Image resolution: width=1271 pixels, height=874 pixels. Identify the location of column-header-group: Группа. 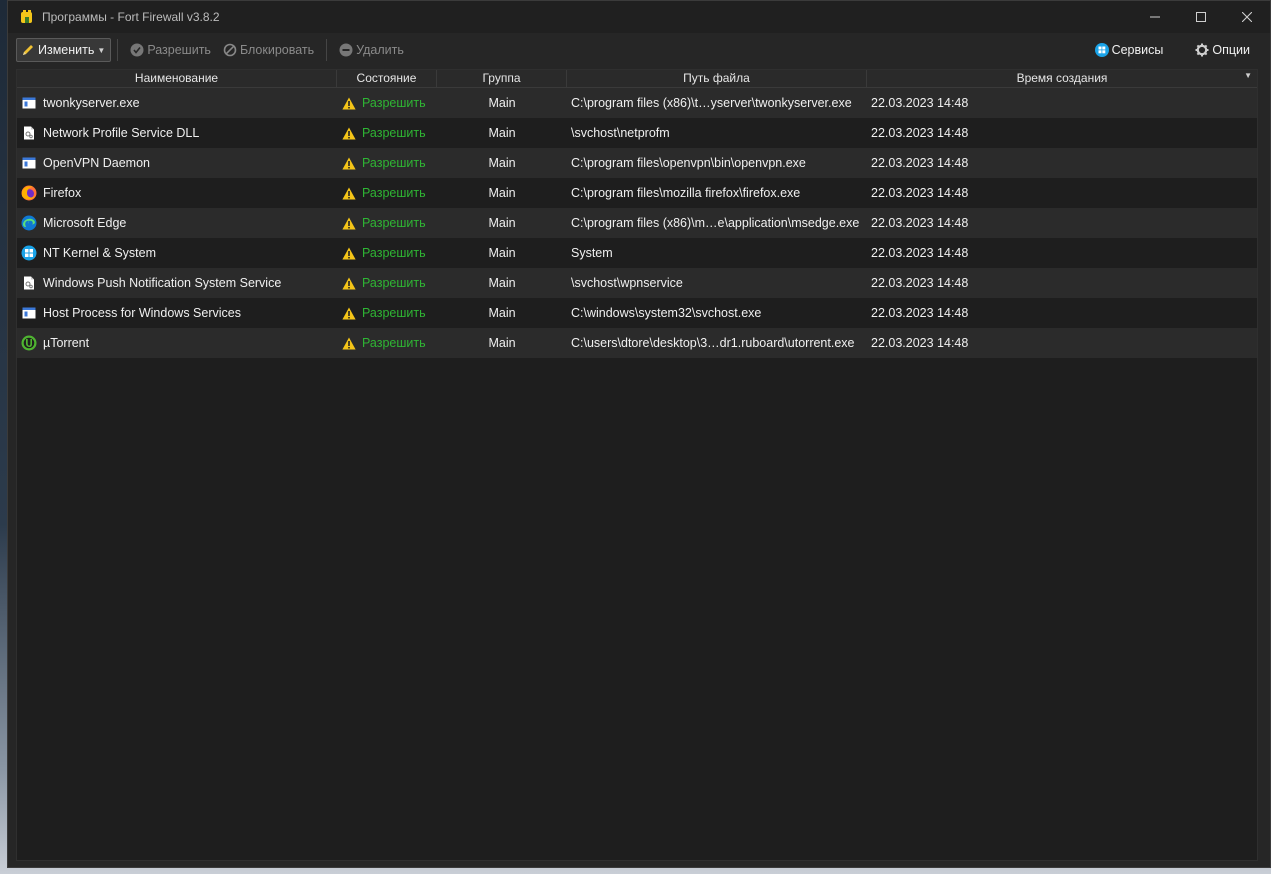
(502, 78).